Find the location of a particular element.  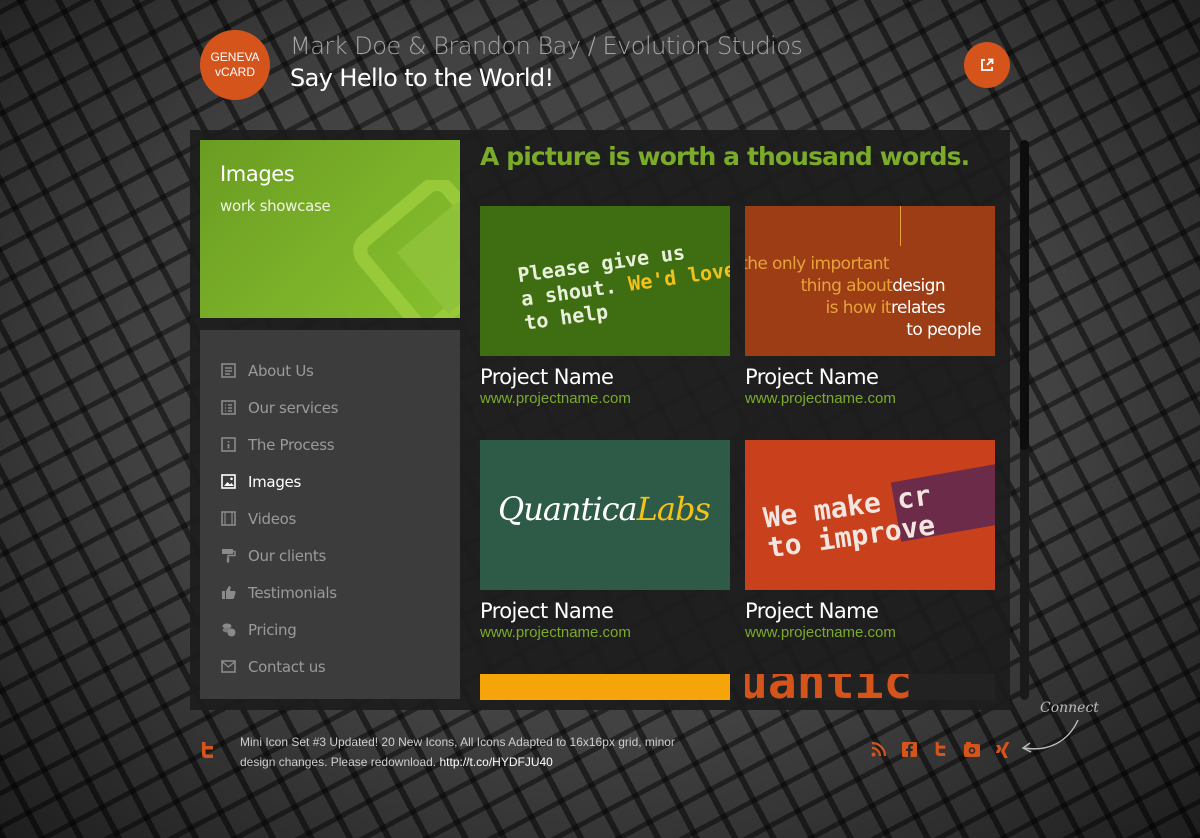

info-icon is located at coordinates (228, 445).